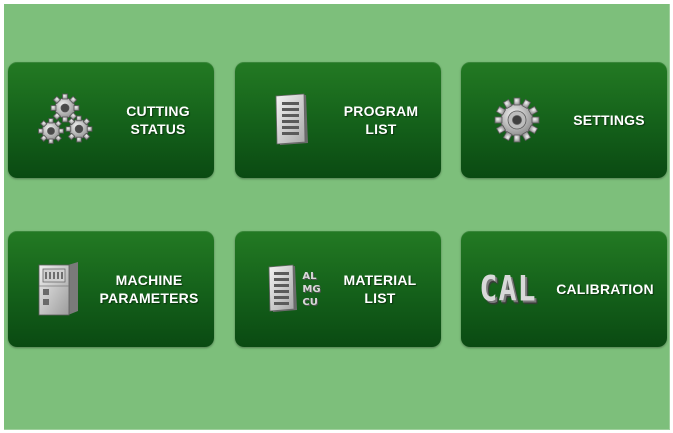  Describe the element at coordinates (293, 120) in the screenshot. I see `document-list-icon` at that location.